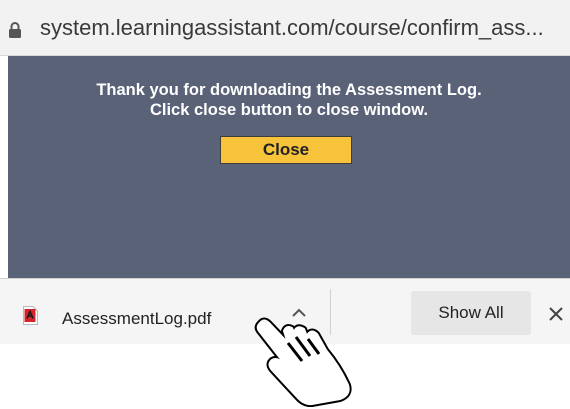 The height and width of the screenshot is (409, 570). Describe the element at coordinates (471, 313) in the screenshot. I see `show-all-button: Show All` at that location.